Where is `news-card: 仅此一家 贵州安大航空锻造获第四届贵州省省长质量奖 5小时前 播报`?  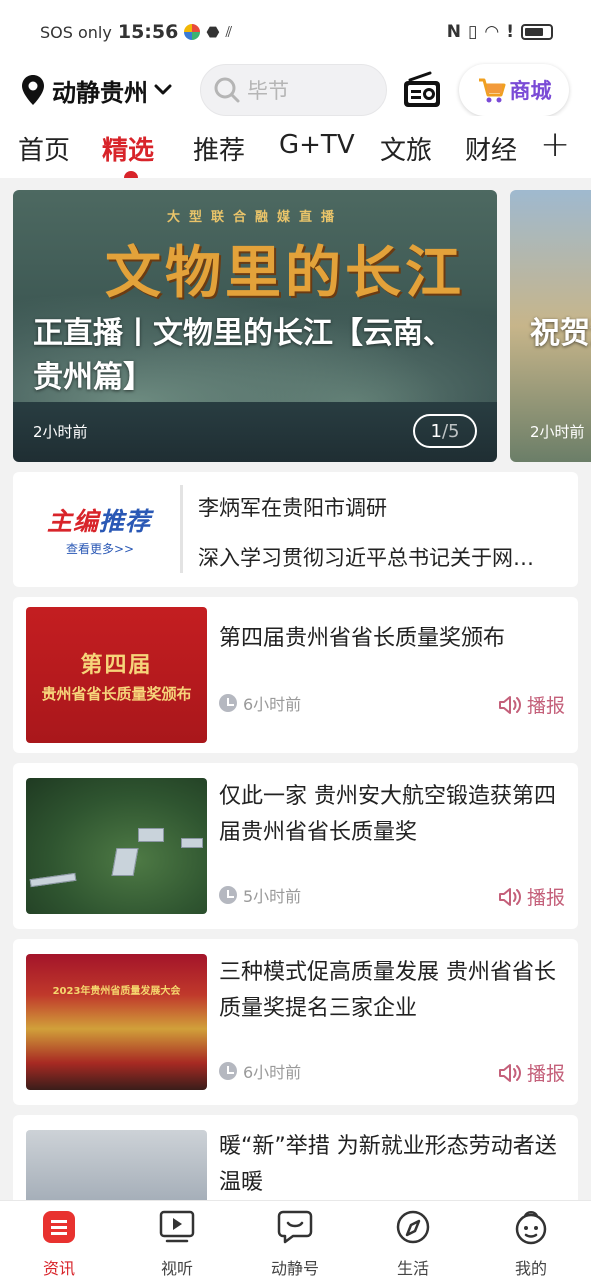 news-card: 仅此一家 贵州安大航空锻造获第四届贵州省省长质量奖 5小时前 播报 is located at coordinates (295, 846).